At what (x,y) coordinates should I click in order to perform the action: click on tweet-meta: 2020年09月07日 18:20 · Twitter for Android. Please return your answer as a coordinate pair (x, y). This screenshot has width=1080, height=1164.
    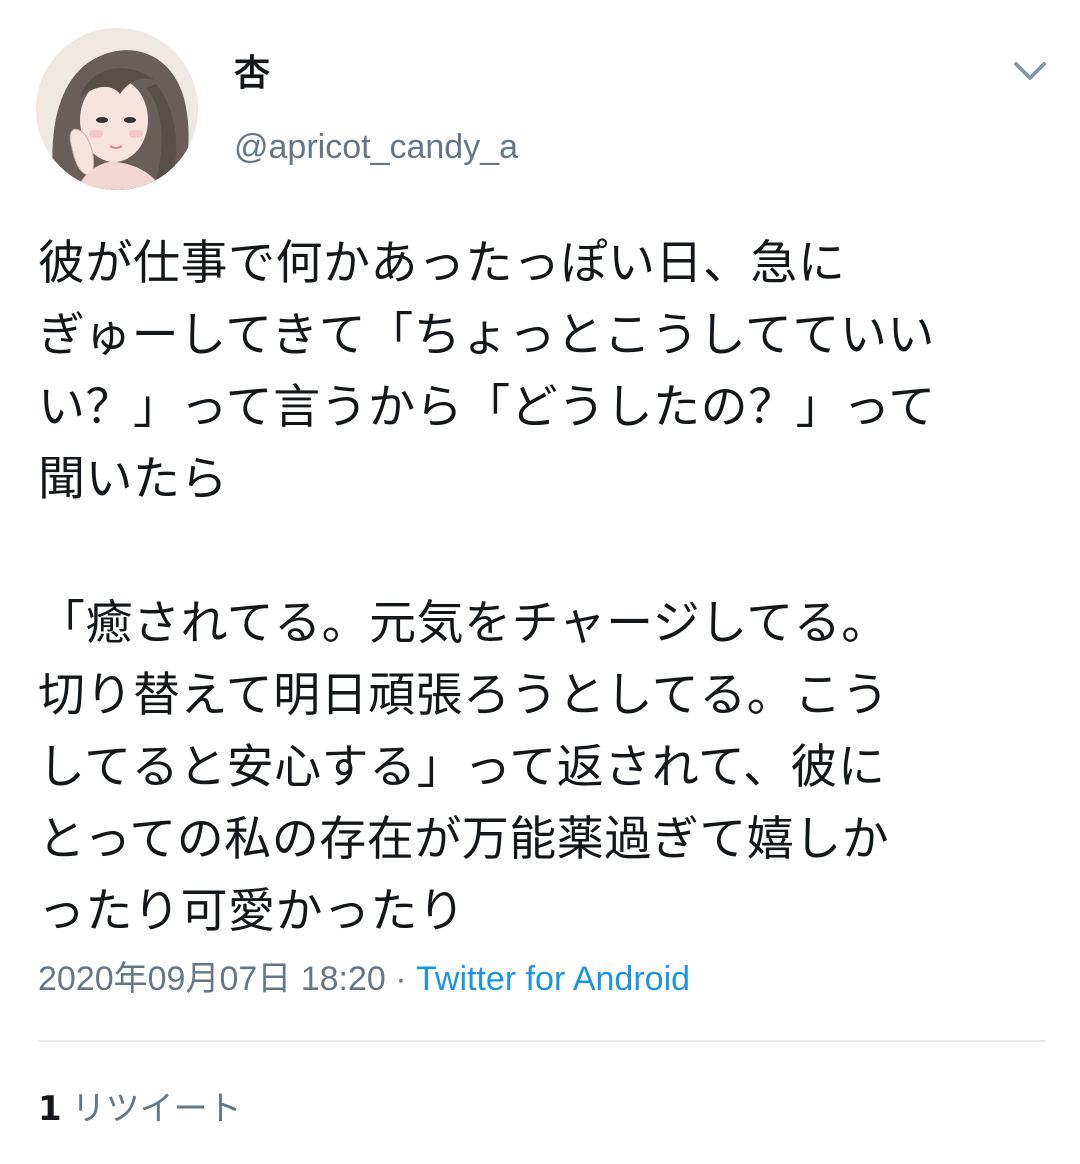
    Looking at the image, I should click on (364, 979).